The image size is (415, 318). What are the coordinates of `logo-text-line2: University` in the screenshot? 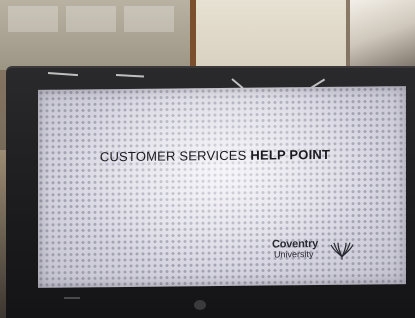 It's located at (294, 254).